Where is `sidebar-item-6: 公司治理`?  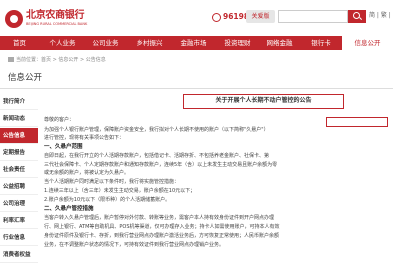 sidebar-item-6: 公司治理 is located at coordinates (19, 204).